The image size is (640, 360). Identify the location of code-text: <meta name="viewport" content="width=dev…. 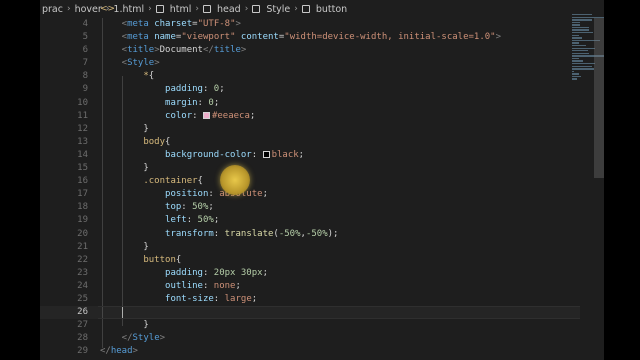
(301, 37).